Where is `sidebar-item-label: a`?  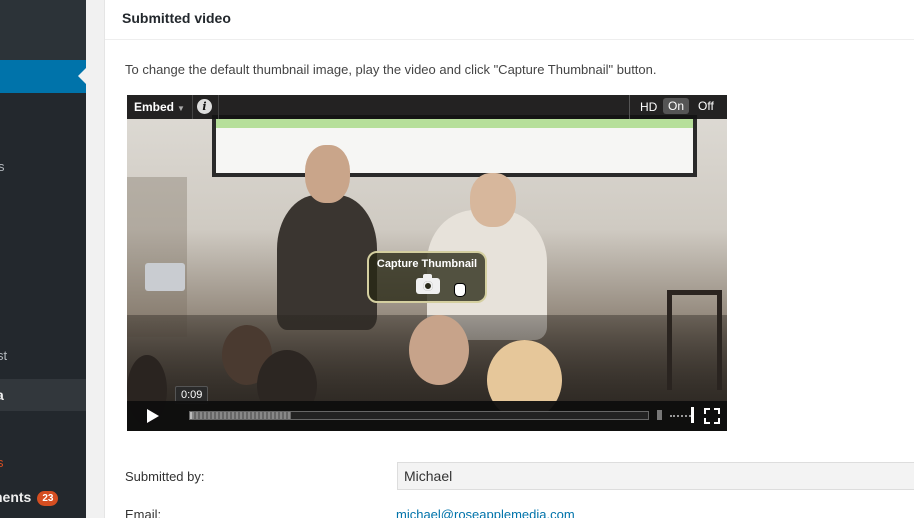 sidebar-item-label: a is located at coordinates (2, 395).